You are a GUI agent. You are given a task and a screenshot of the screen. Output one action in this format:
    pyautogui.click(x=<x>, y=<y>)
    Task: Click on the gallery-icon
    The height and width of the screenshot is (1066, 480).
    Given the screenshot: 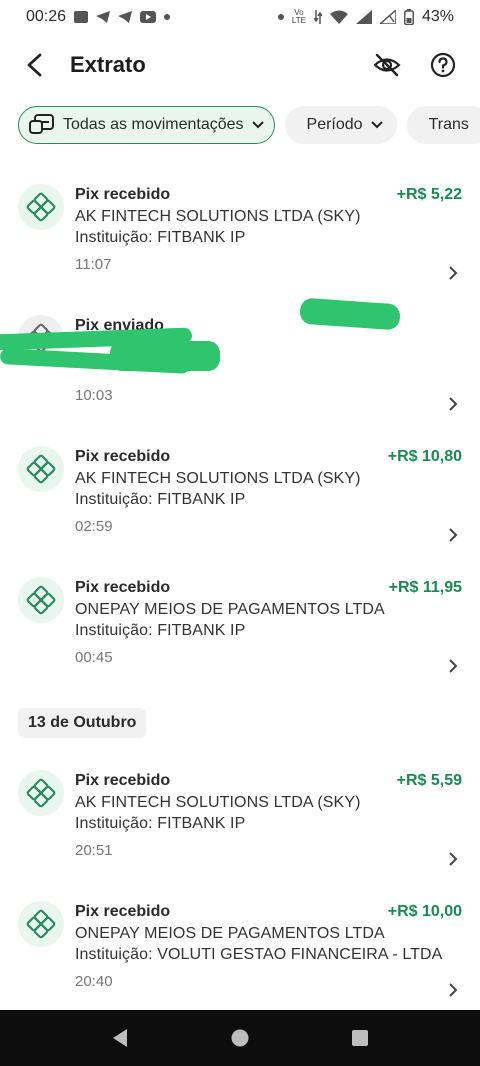 What is the action you would take?
    pyautogui.click(x=81, y=17)
    